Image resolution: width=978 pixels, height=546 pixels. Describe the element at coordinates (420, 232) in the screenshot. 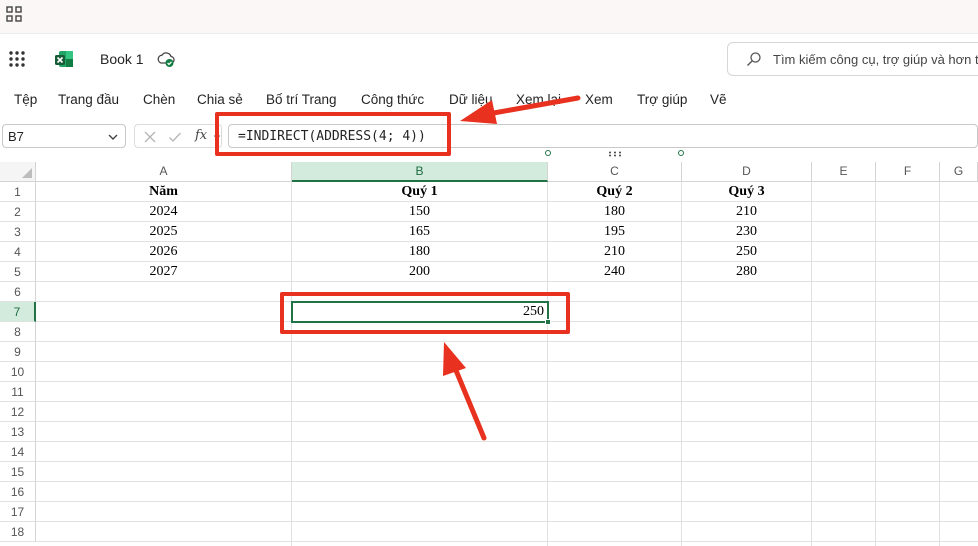

I see `cell-b3: 165` at that location.